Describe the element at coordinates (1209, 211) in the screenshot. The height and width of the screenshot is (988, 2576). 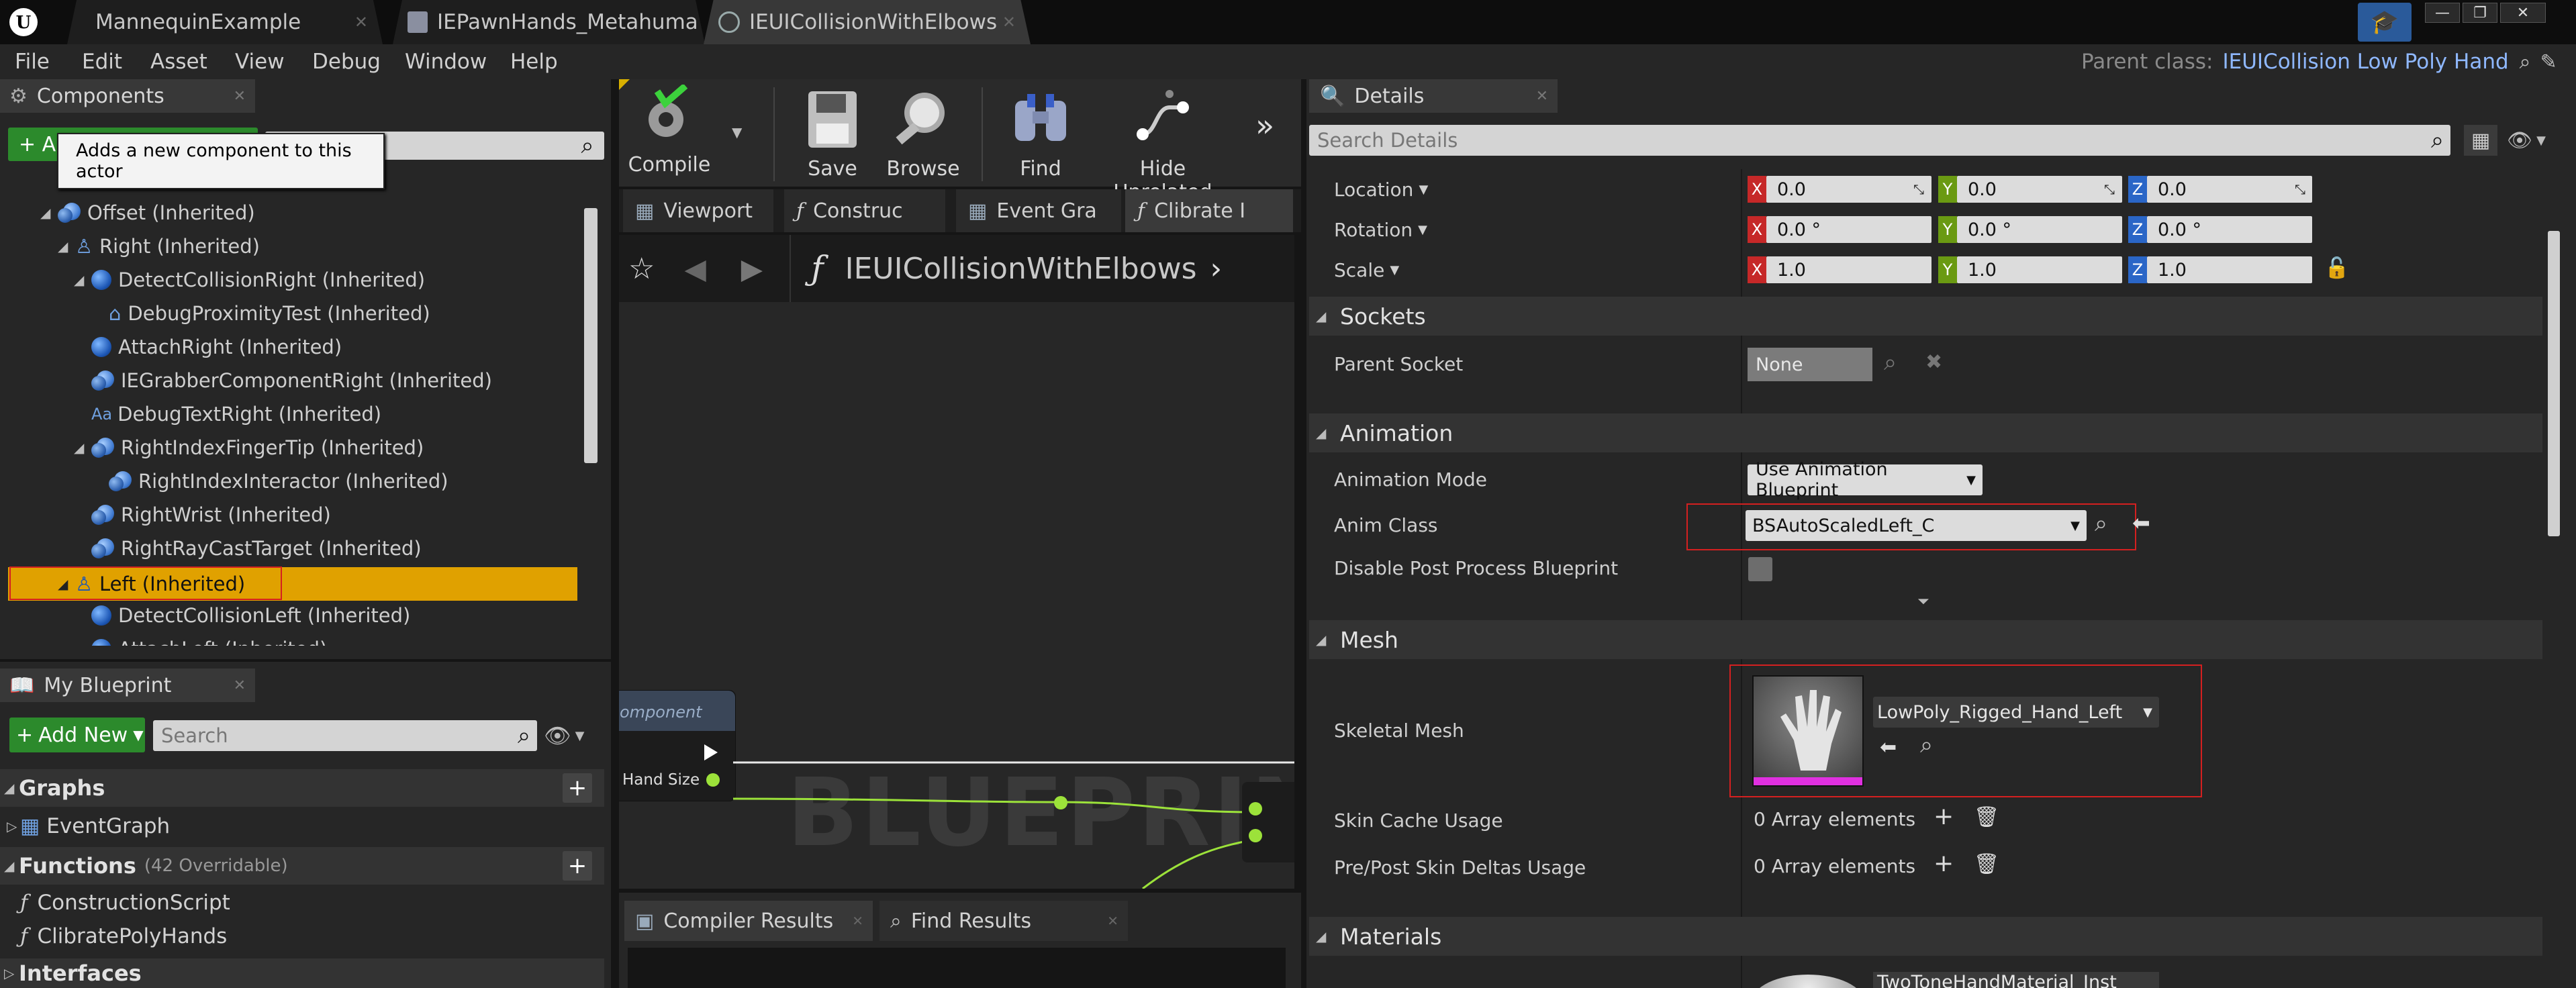
I see `tab-clibrate: ƒ Clibrate I` at that location.